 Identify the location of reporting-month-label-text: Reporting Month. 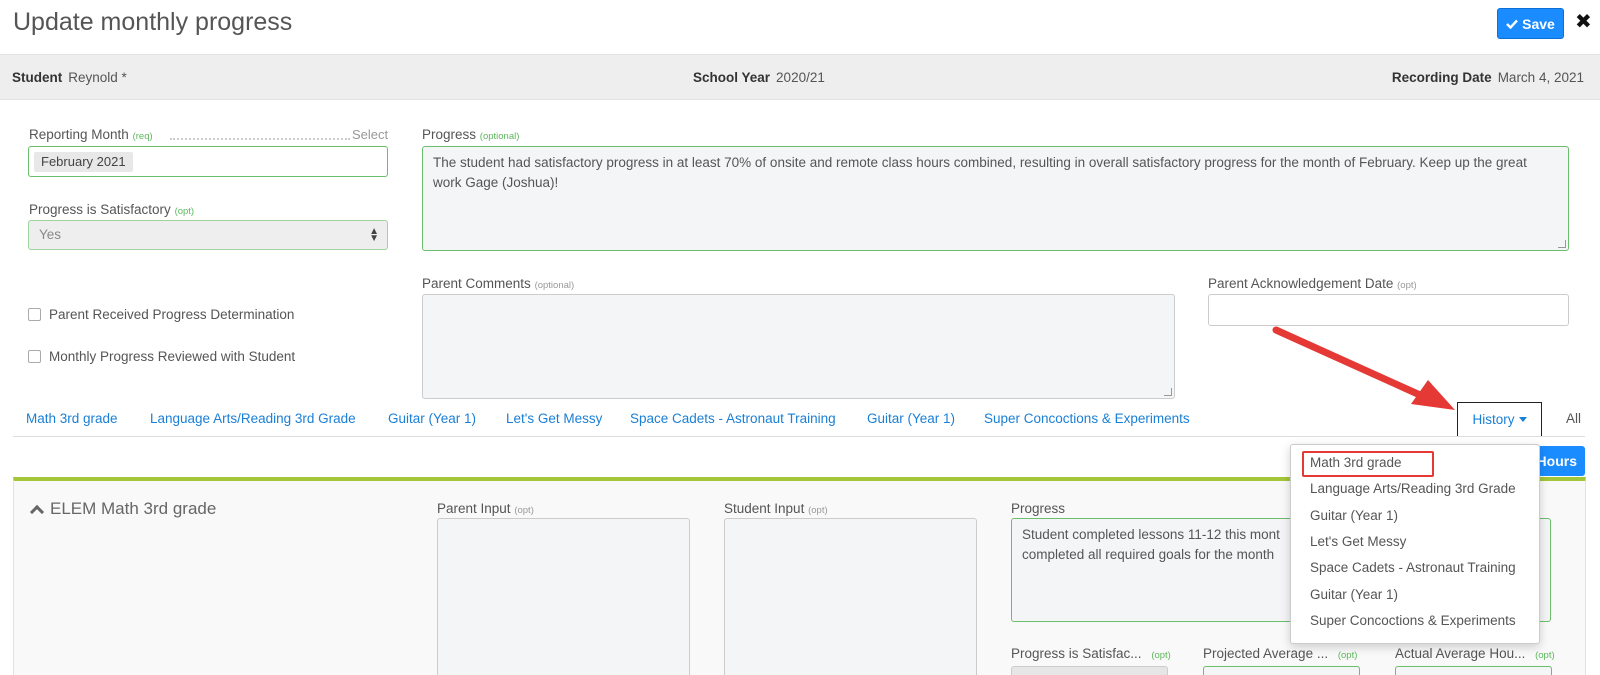
(79, 134).